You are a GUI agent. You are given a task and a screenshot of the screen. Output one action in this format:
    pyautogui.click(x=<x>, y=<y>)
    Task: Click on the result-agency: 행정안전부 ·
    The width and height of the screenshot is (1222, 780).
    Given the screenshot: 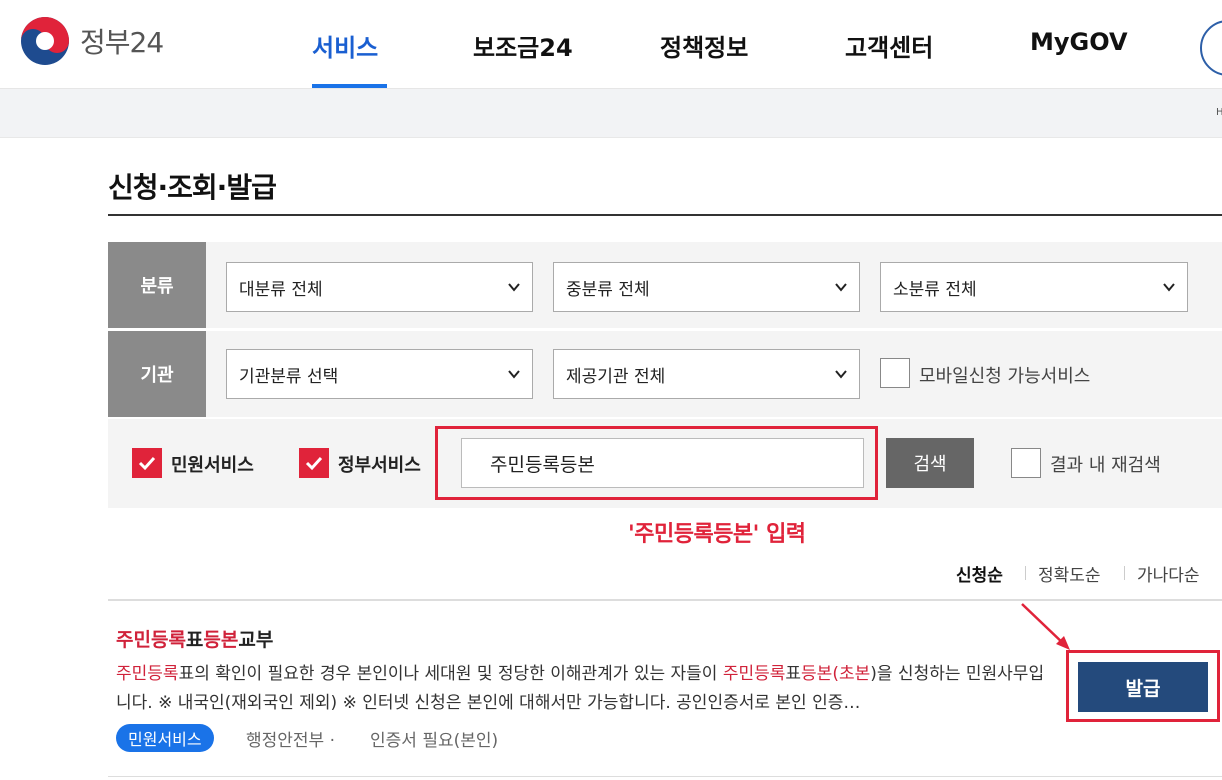 What is the action you would take?
    pyautogui.click(x=291, y=741)
    